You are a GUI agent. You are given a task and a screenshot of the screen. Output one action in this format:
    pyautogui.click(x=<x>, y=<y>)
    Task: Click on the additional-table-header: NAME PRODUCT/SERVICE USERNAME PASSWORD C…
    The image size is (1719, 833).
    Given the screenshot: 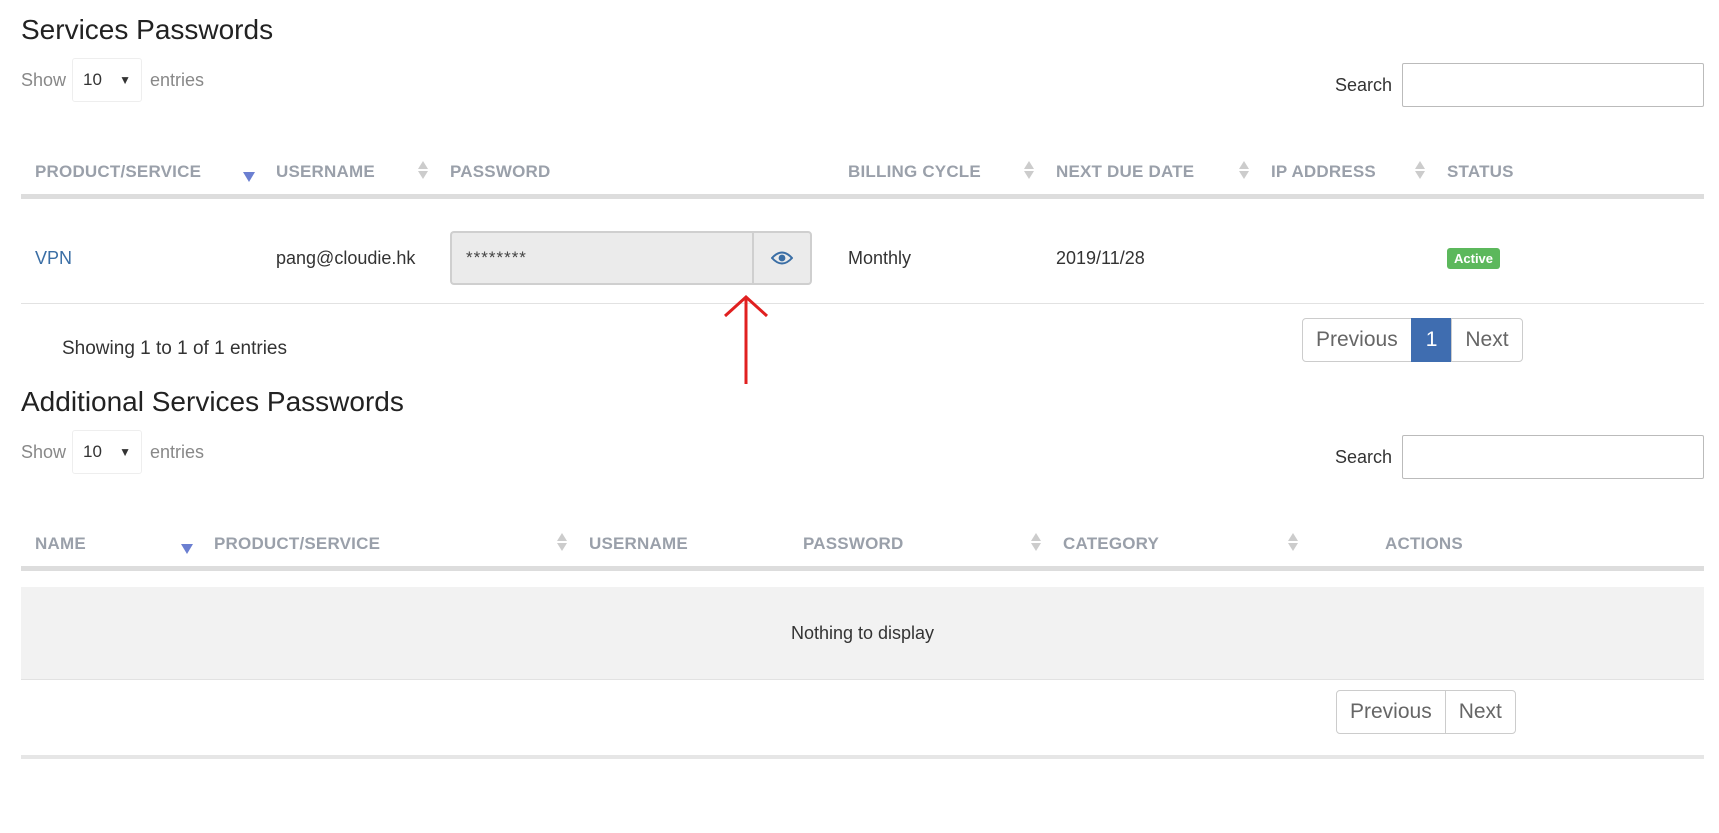 What is the action you would take?
    pyautogui.click(x=862, y=546)
    